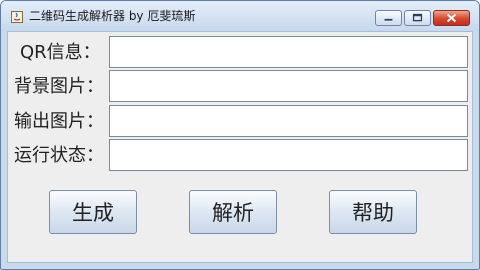 The image size is (480, 270). I want to click on maximize-icon, so click(417, 17).